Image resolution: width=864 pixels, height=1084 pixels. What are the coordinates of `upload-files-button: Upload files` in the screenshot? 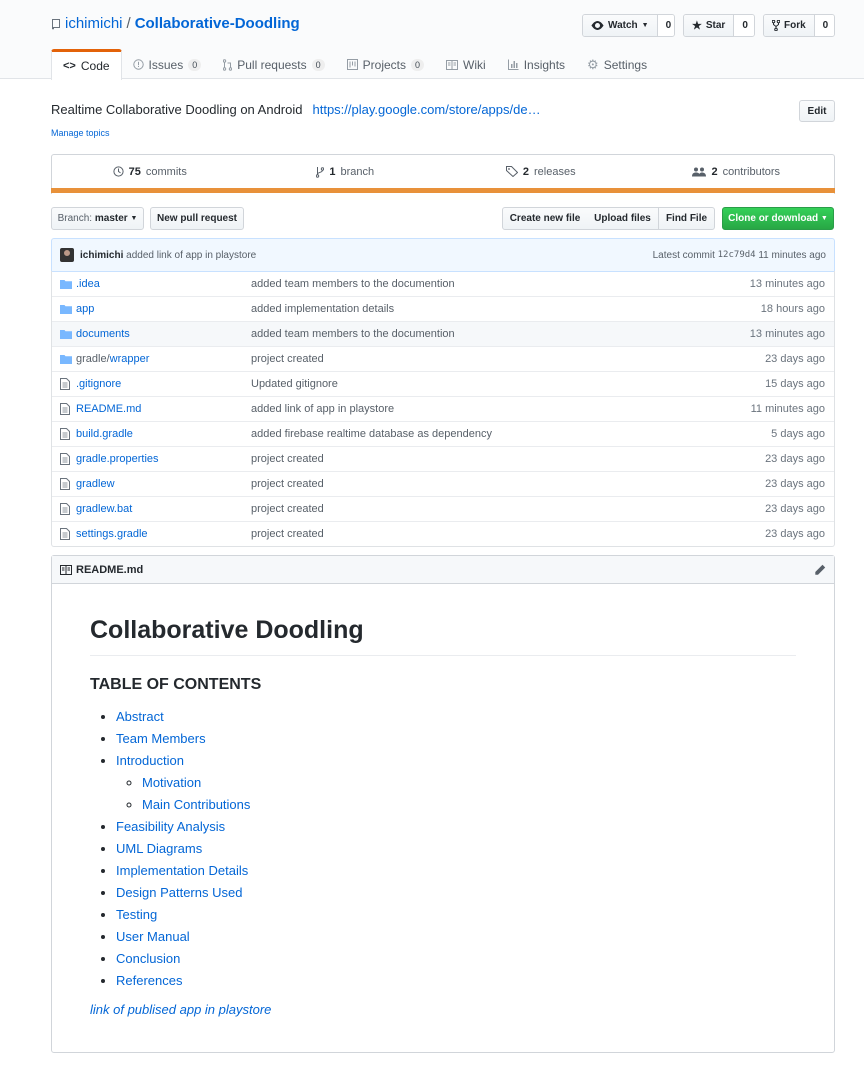 It's located at (623, 218).